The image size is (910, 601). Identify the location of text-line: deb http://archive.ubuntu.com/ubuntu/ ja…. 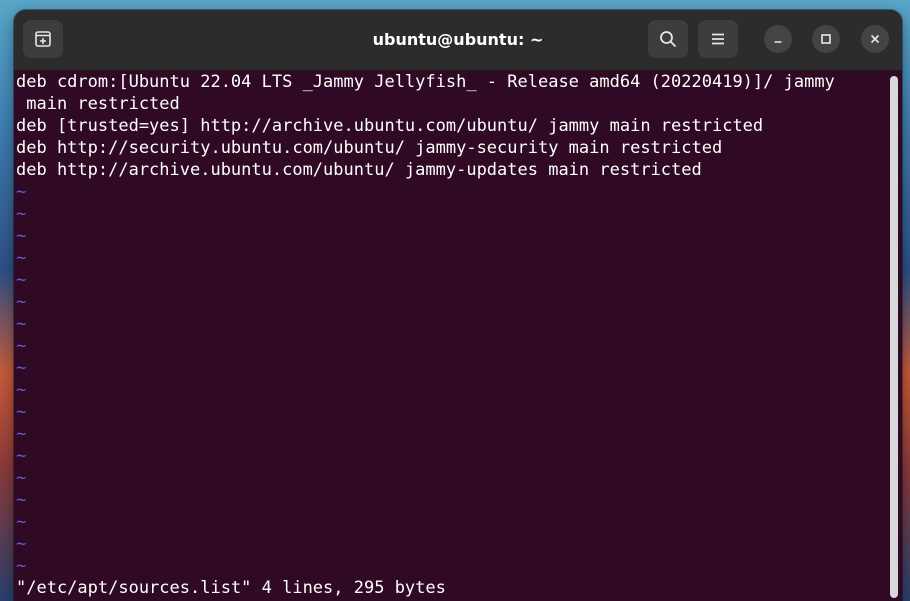
(359, 170).